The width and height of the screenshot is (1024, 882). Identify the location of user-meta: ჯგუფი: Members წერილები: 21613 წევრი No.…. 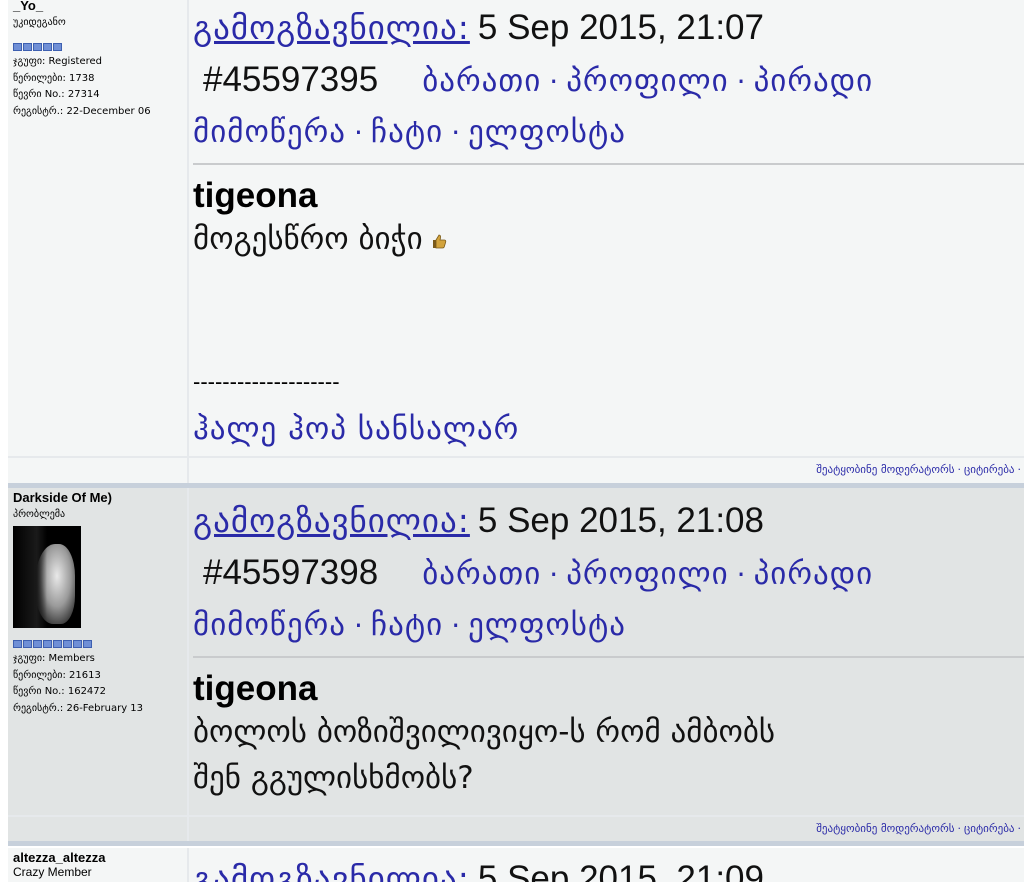
(100, 684).